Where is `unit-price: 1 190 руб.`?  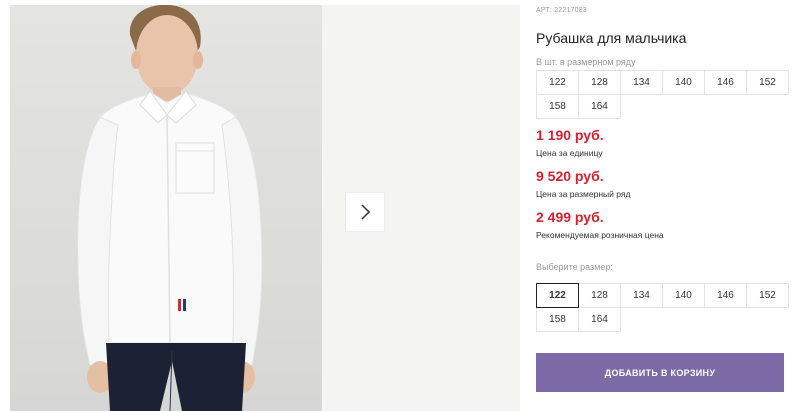
unit-price: 1 190 руб. is located at coordinates (570, 135).